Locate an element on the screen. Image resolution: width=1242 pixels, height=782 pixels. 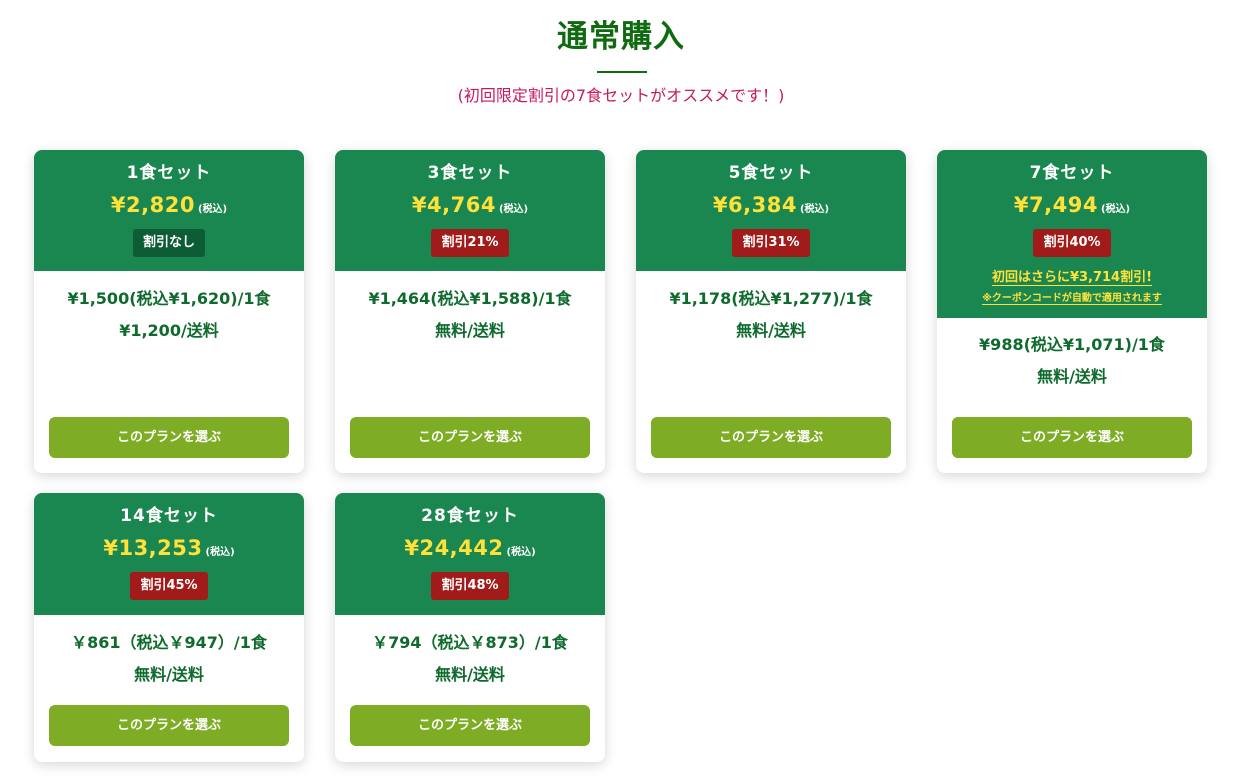
coupon-note: ※クーポンコードが自動で適用されます is located at coordinates (1072, 299).